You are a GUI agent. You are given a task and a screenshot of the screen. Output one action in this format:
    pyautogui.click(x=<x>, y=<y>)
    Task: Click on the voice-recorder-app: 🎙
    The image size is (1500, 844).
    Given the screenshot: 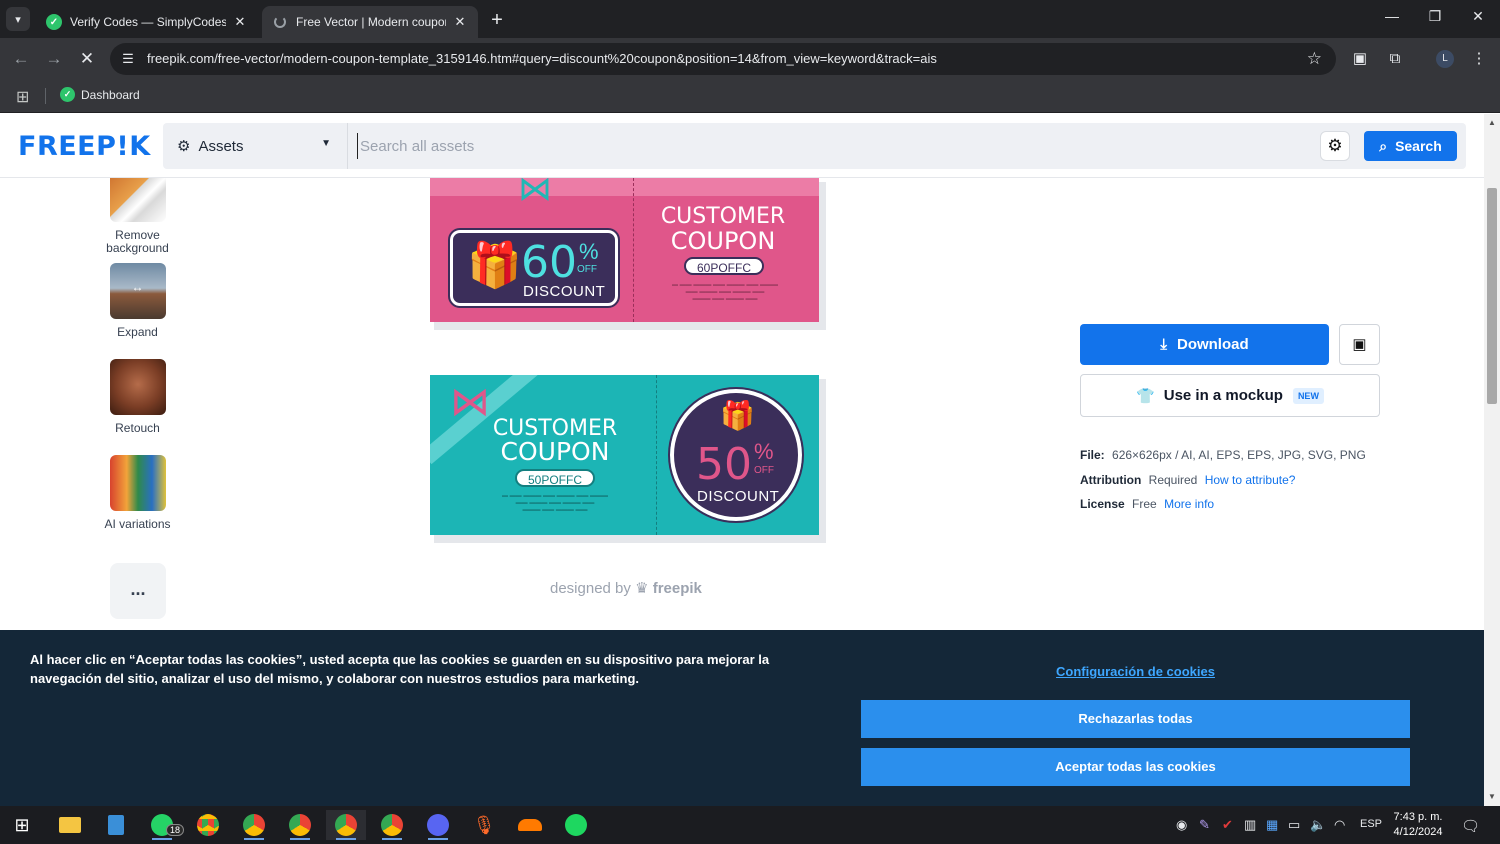 What is the action you would take?
    pyautogui.click(x=484, y=825)
    